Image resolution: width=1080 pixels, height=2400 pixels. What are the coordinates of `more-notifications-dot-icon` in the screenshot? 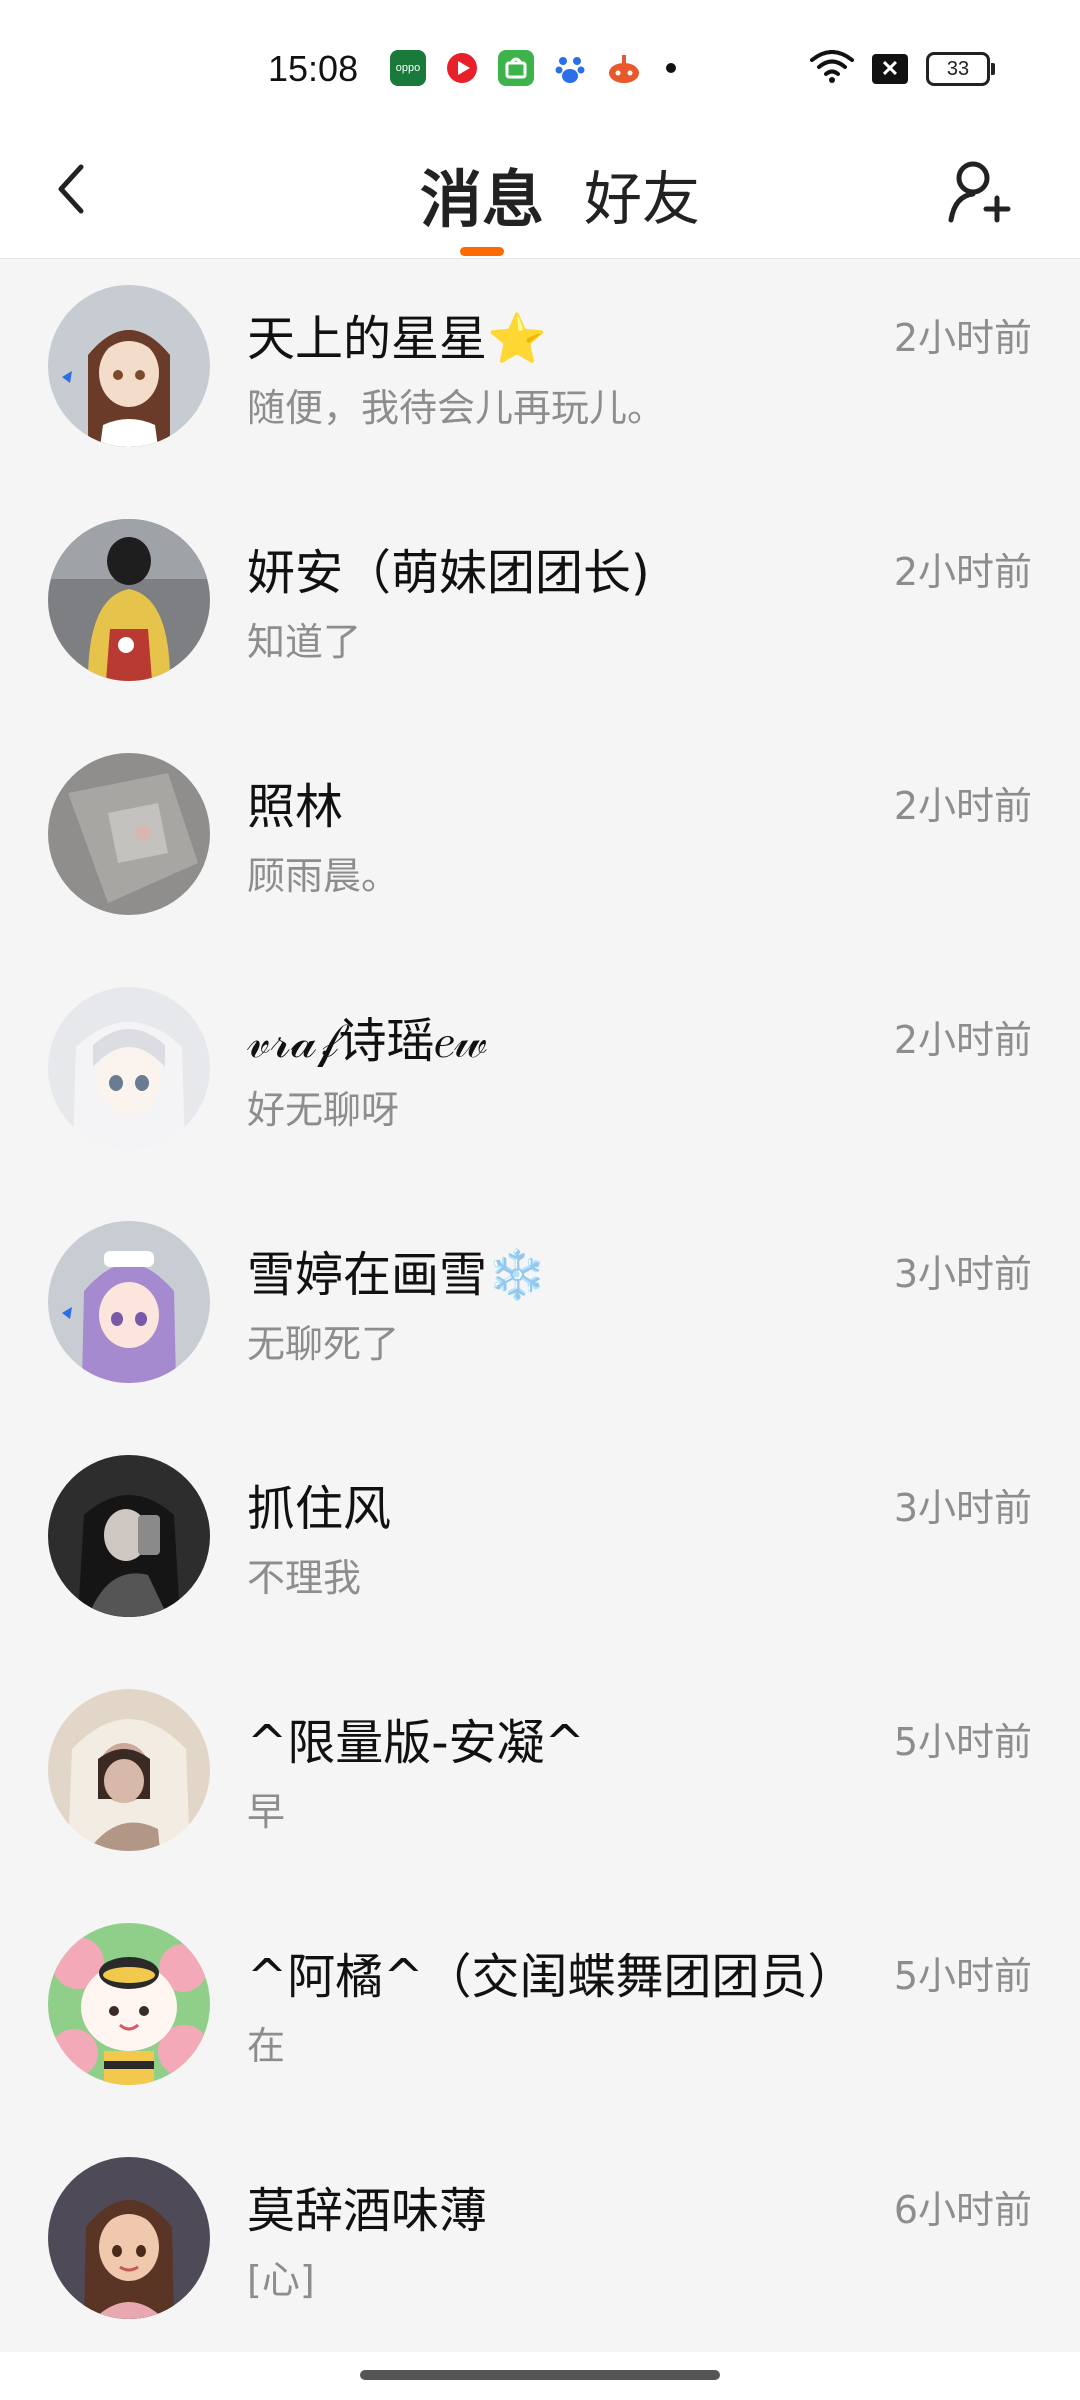 It's located at (671, 68).